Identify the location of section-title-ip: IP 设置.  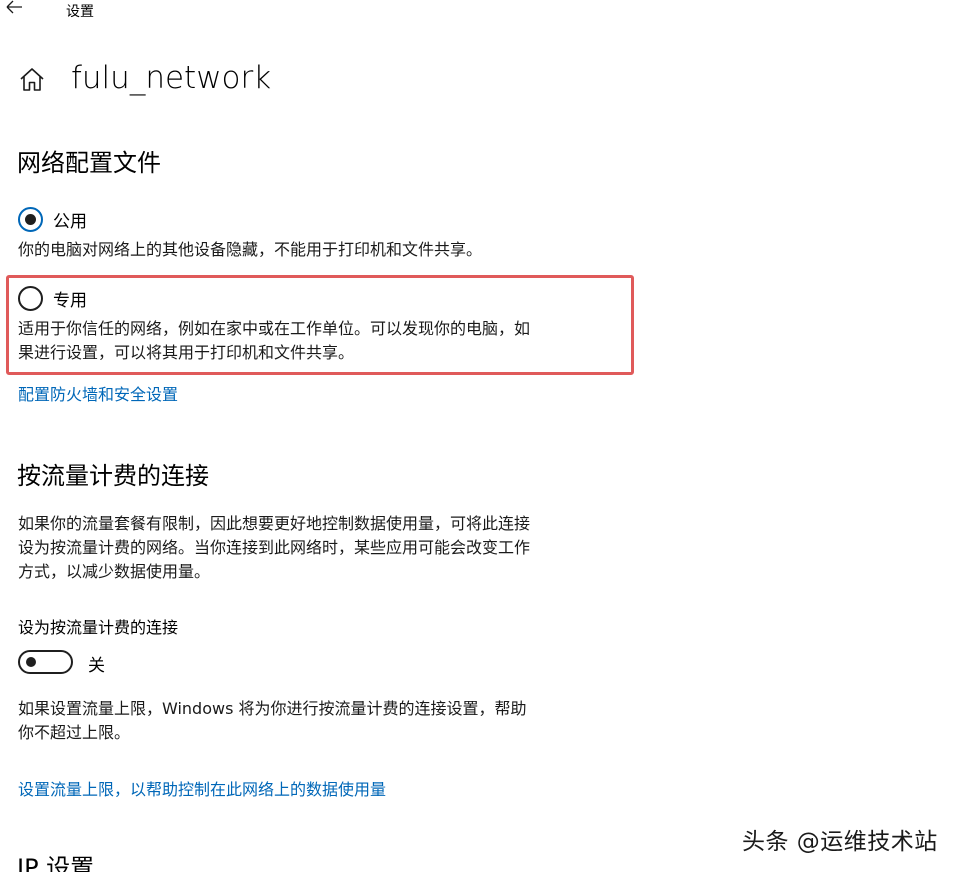
(56, 863).